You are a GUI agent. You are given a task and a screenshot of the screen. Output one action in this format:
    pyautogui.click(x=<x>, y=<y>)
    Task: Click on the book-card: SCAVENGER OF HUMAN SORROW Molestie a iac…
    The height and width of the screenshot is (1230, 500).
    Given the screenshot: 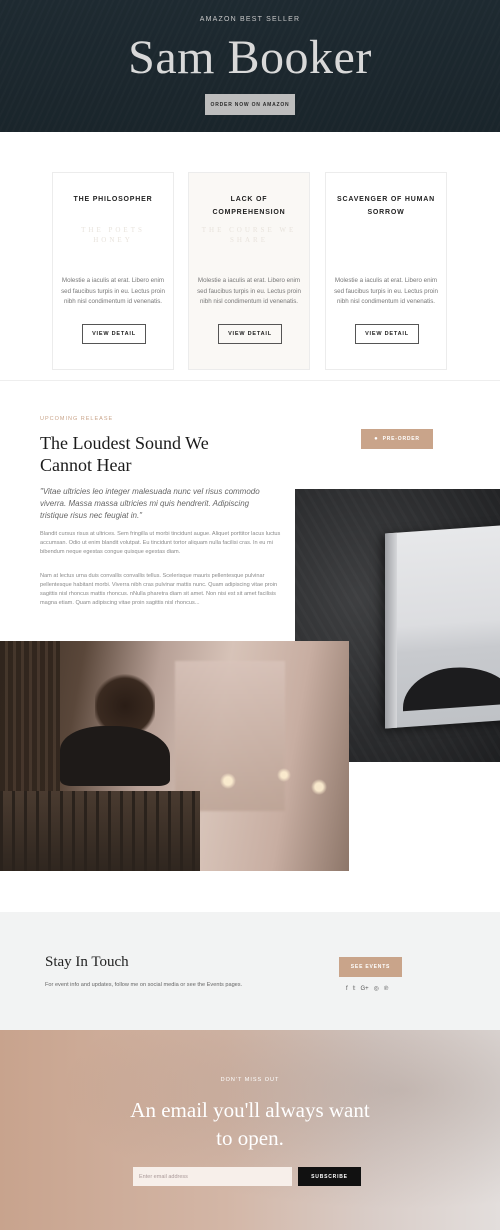 What is the action you would take?
    pyautogui.click(x=386, y=271)
    